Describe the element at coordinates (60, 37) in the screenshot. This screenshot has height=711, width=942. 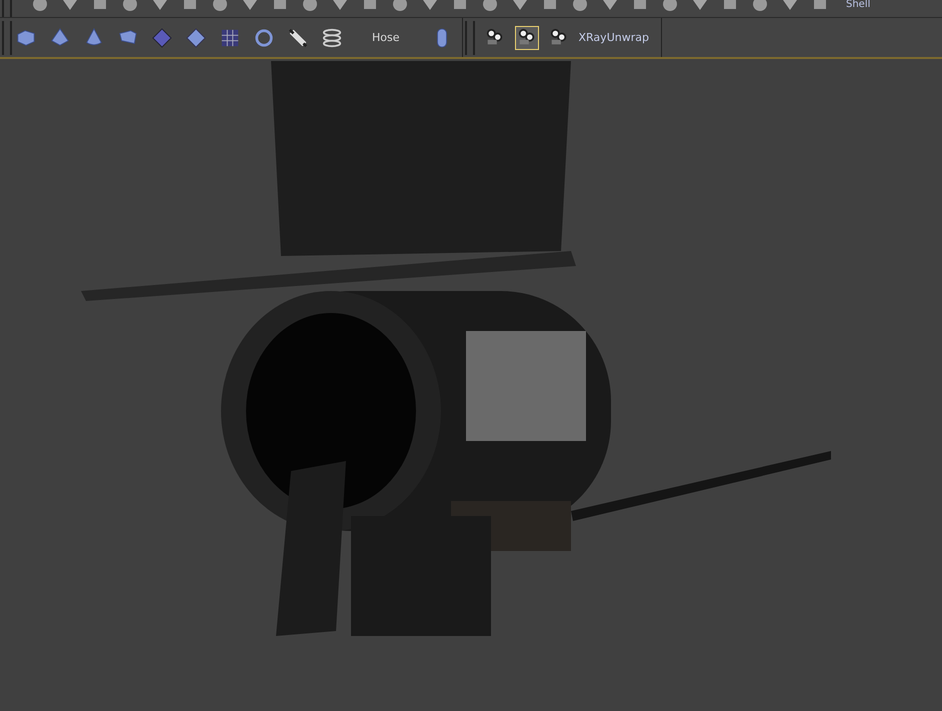
I see `pyramid-icon` at that location.